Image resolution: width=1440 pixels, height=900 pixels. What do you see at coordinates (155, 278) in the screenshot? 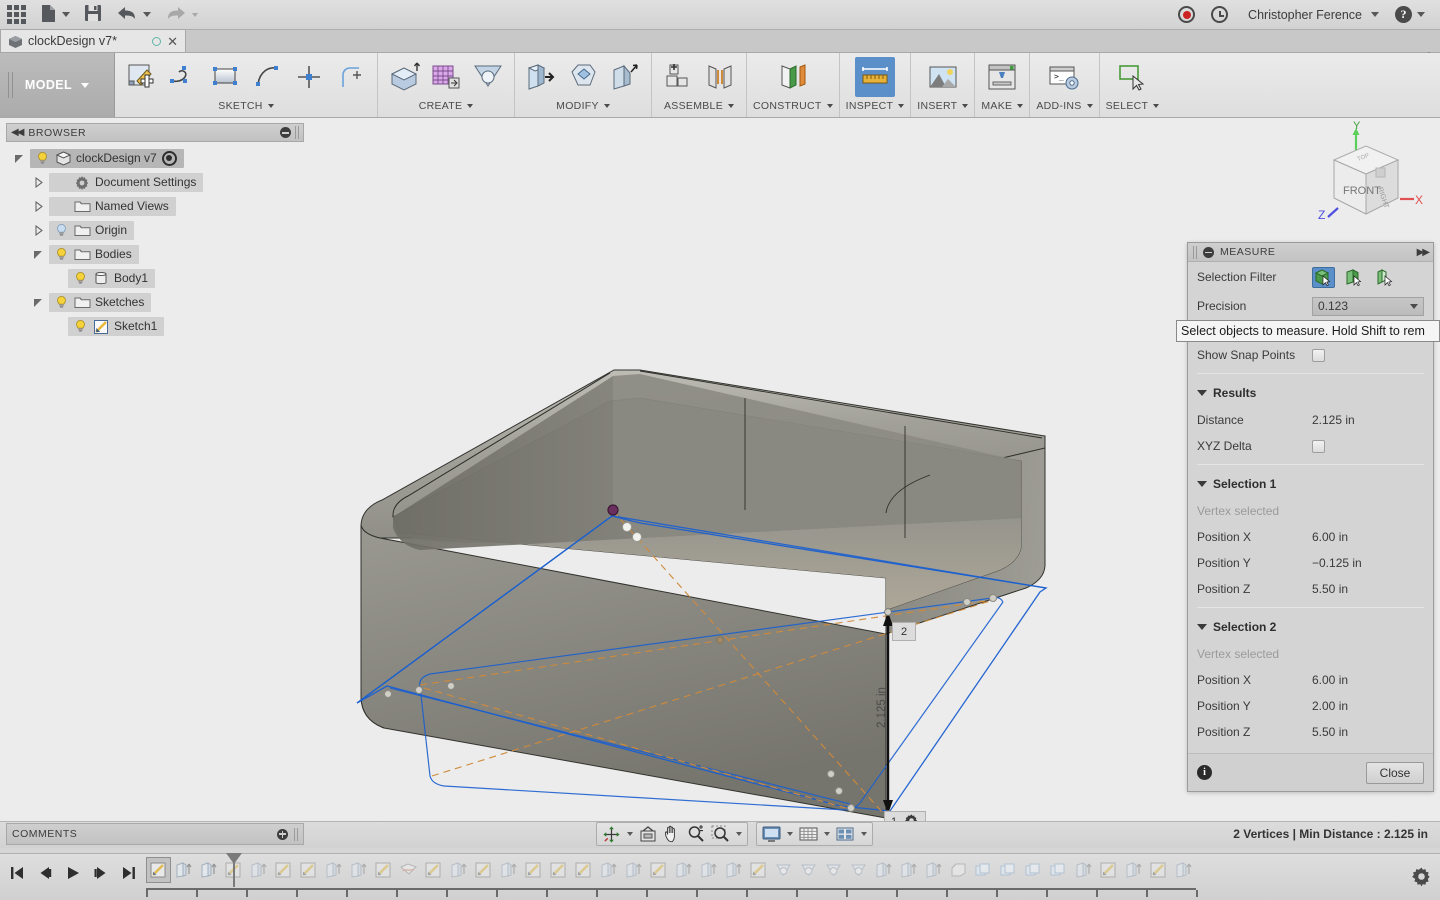
I see `browser-node-body1: Body1` at bounding box center [155, 278].